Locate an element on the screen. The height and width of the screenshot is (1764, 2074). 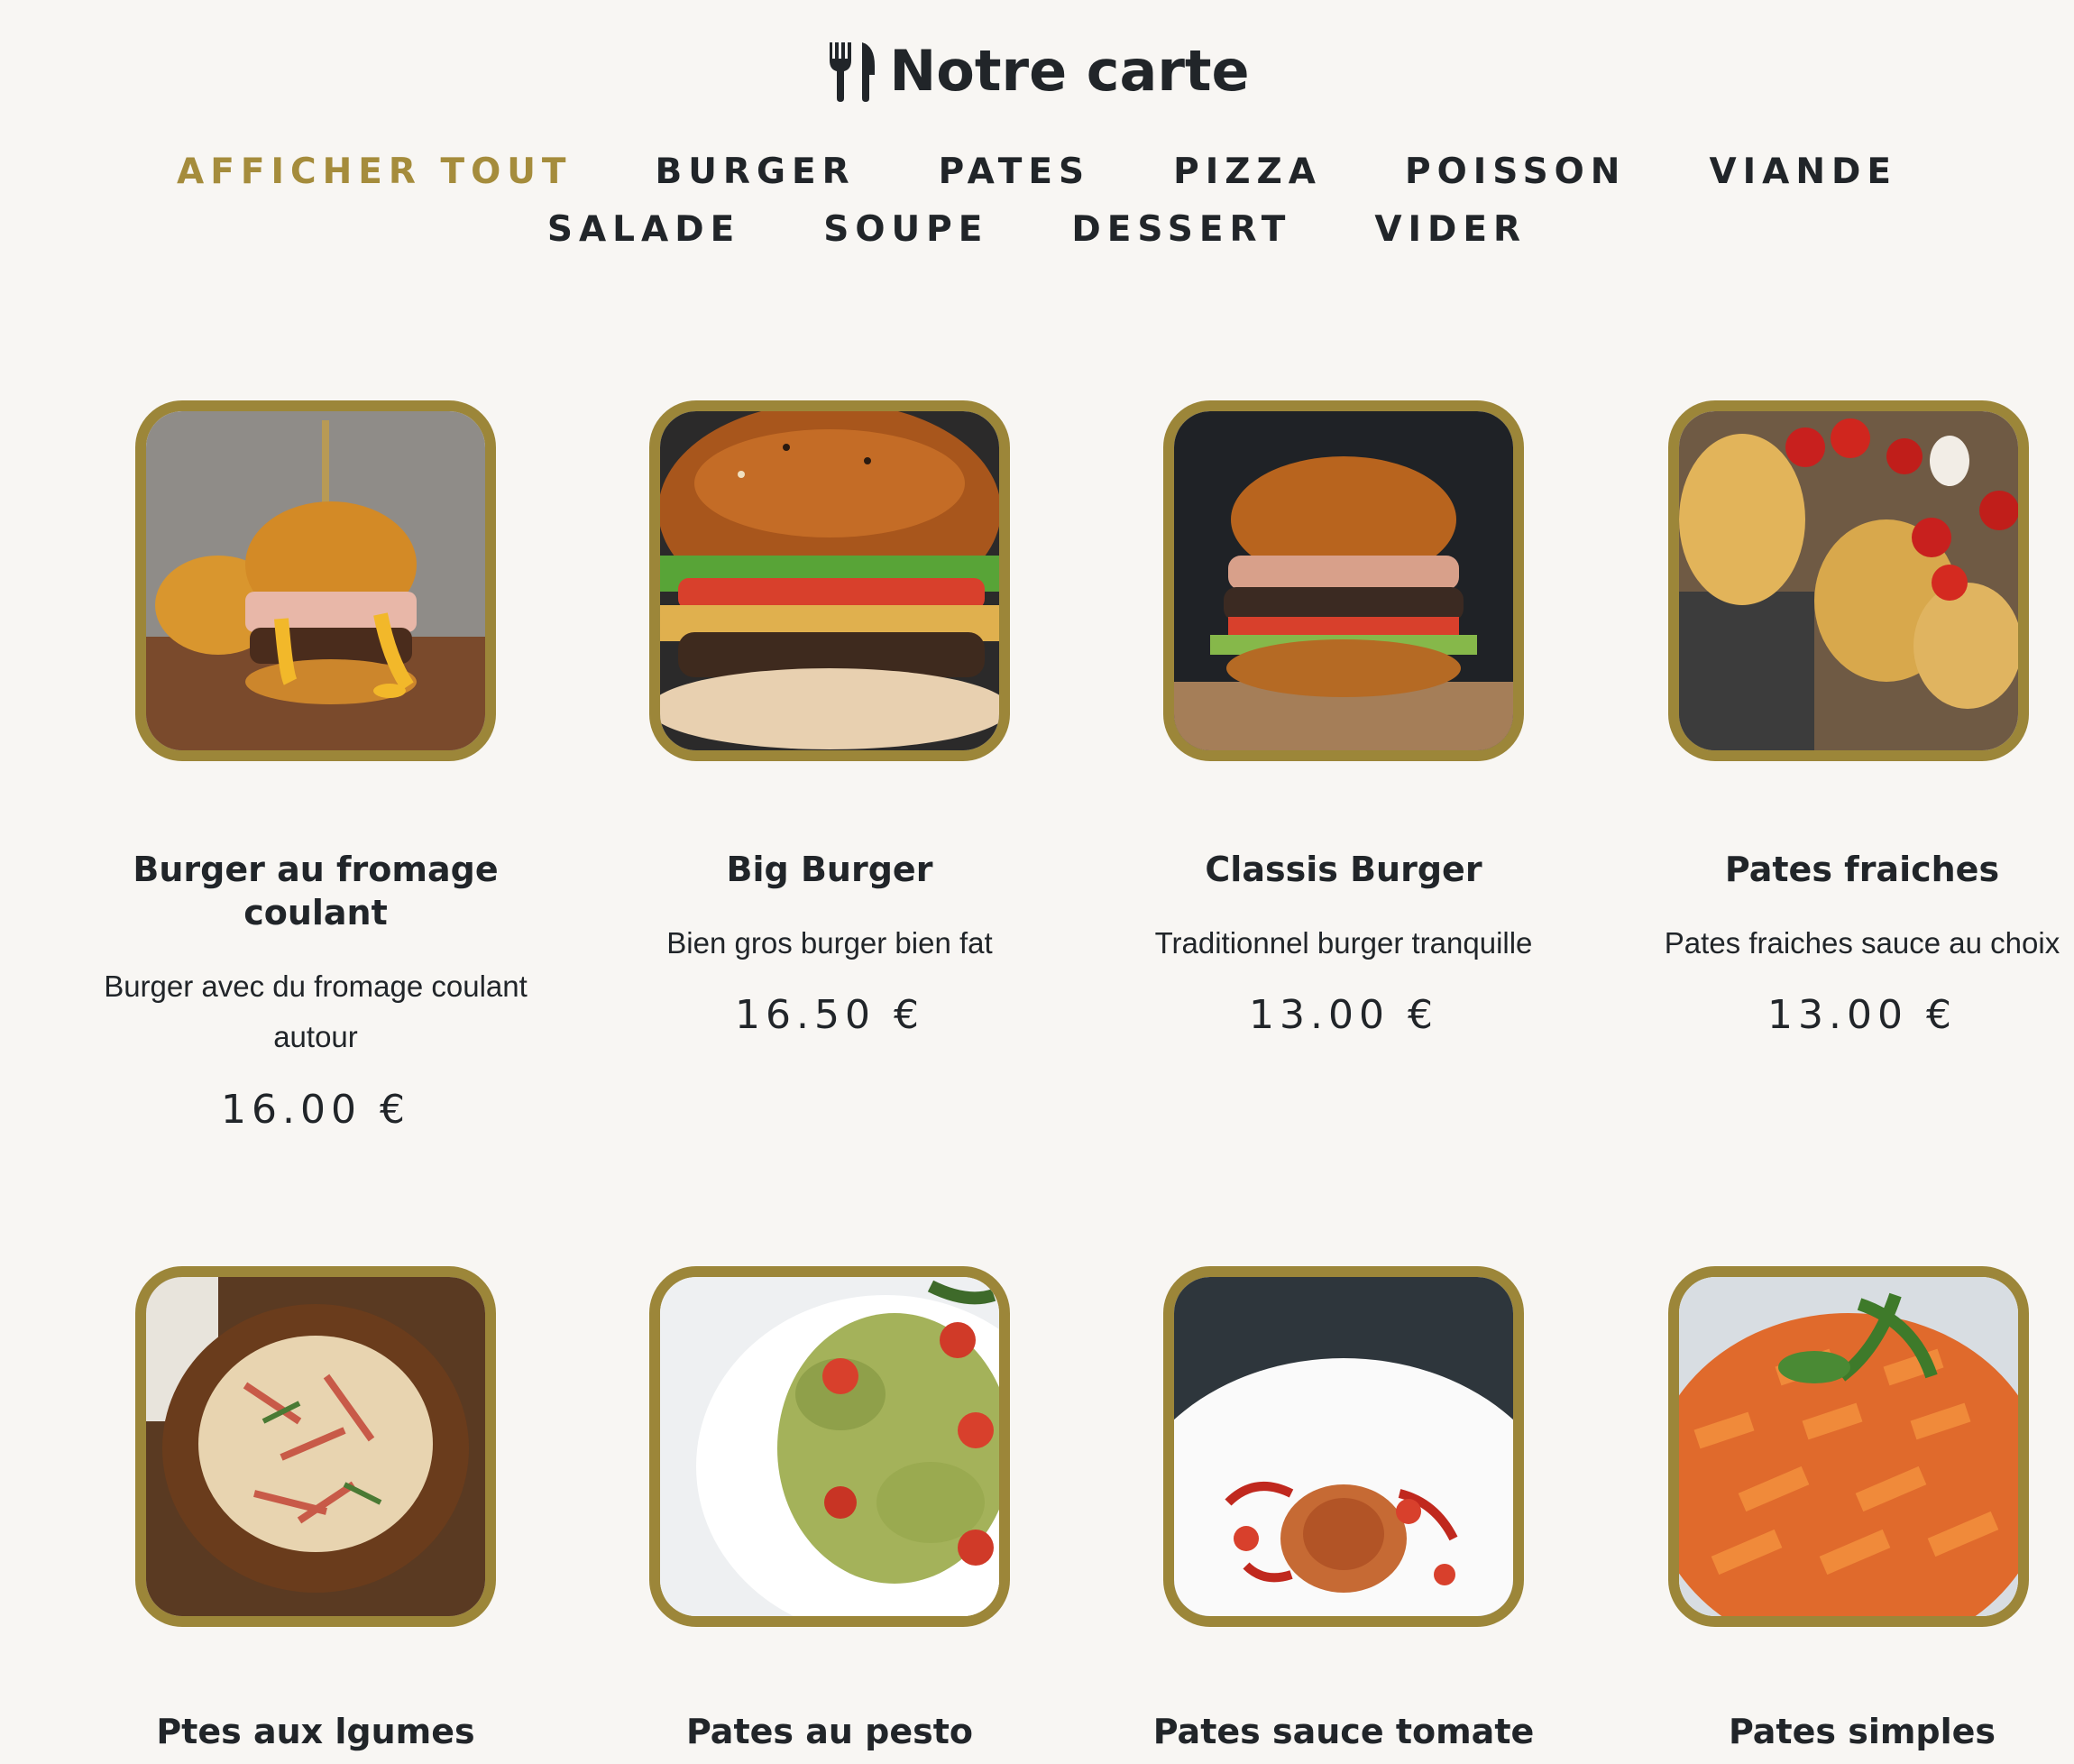
page-header: Notre carte is located at coordinates (1037, 70).